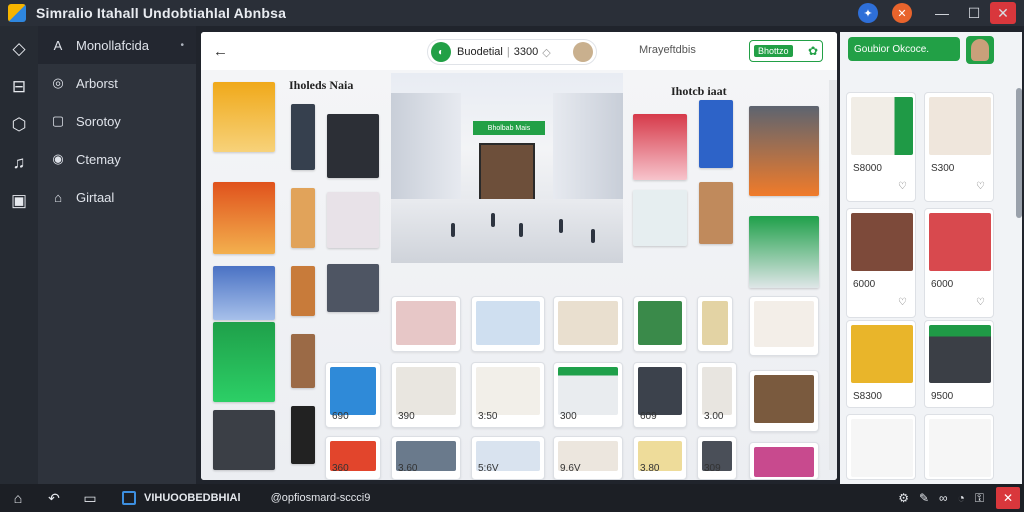 This screenshot has width=1024, height=512. I want to click on orange-circle-icon: ✕, so click(902, 13).